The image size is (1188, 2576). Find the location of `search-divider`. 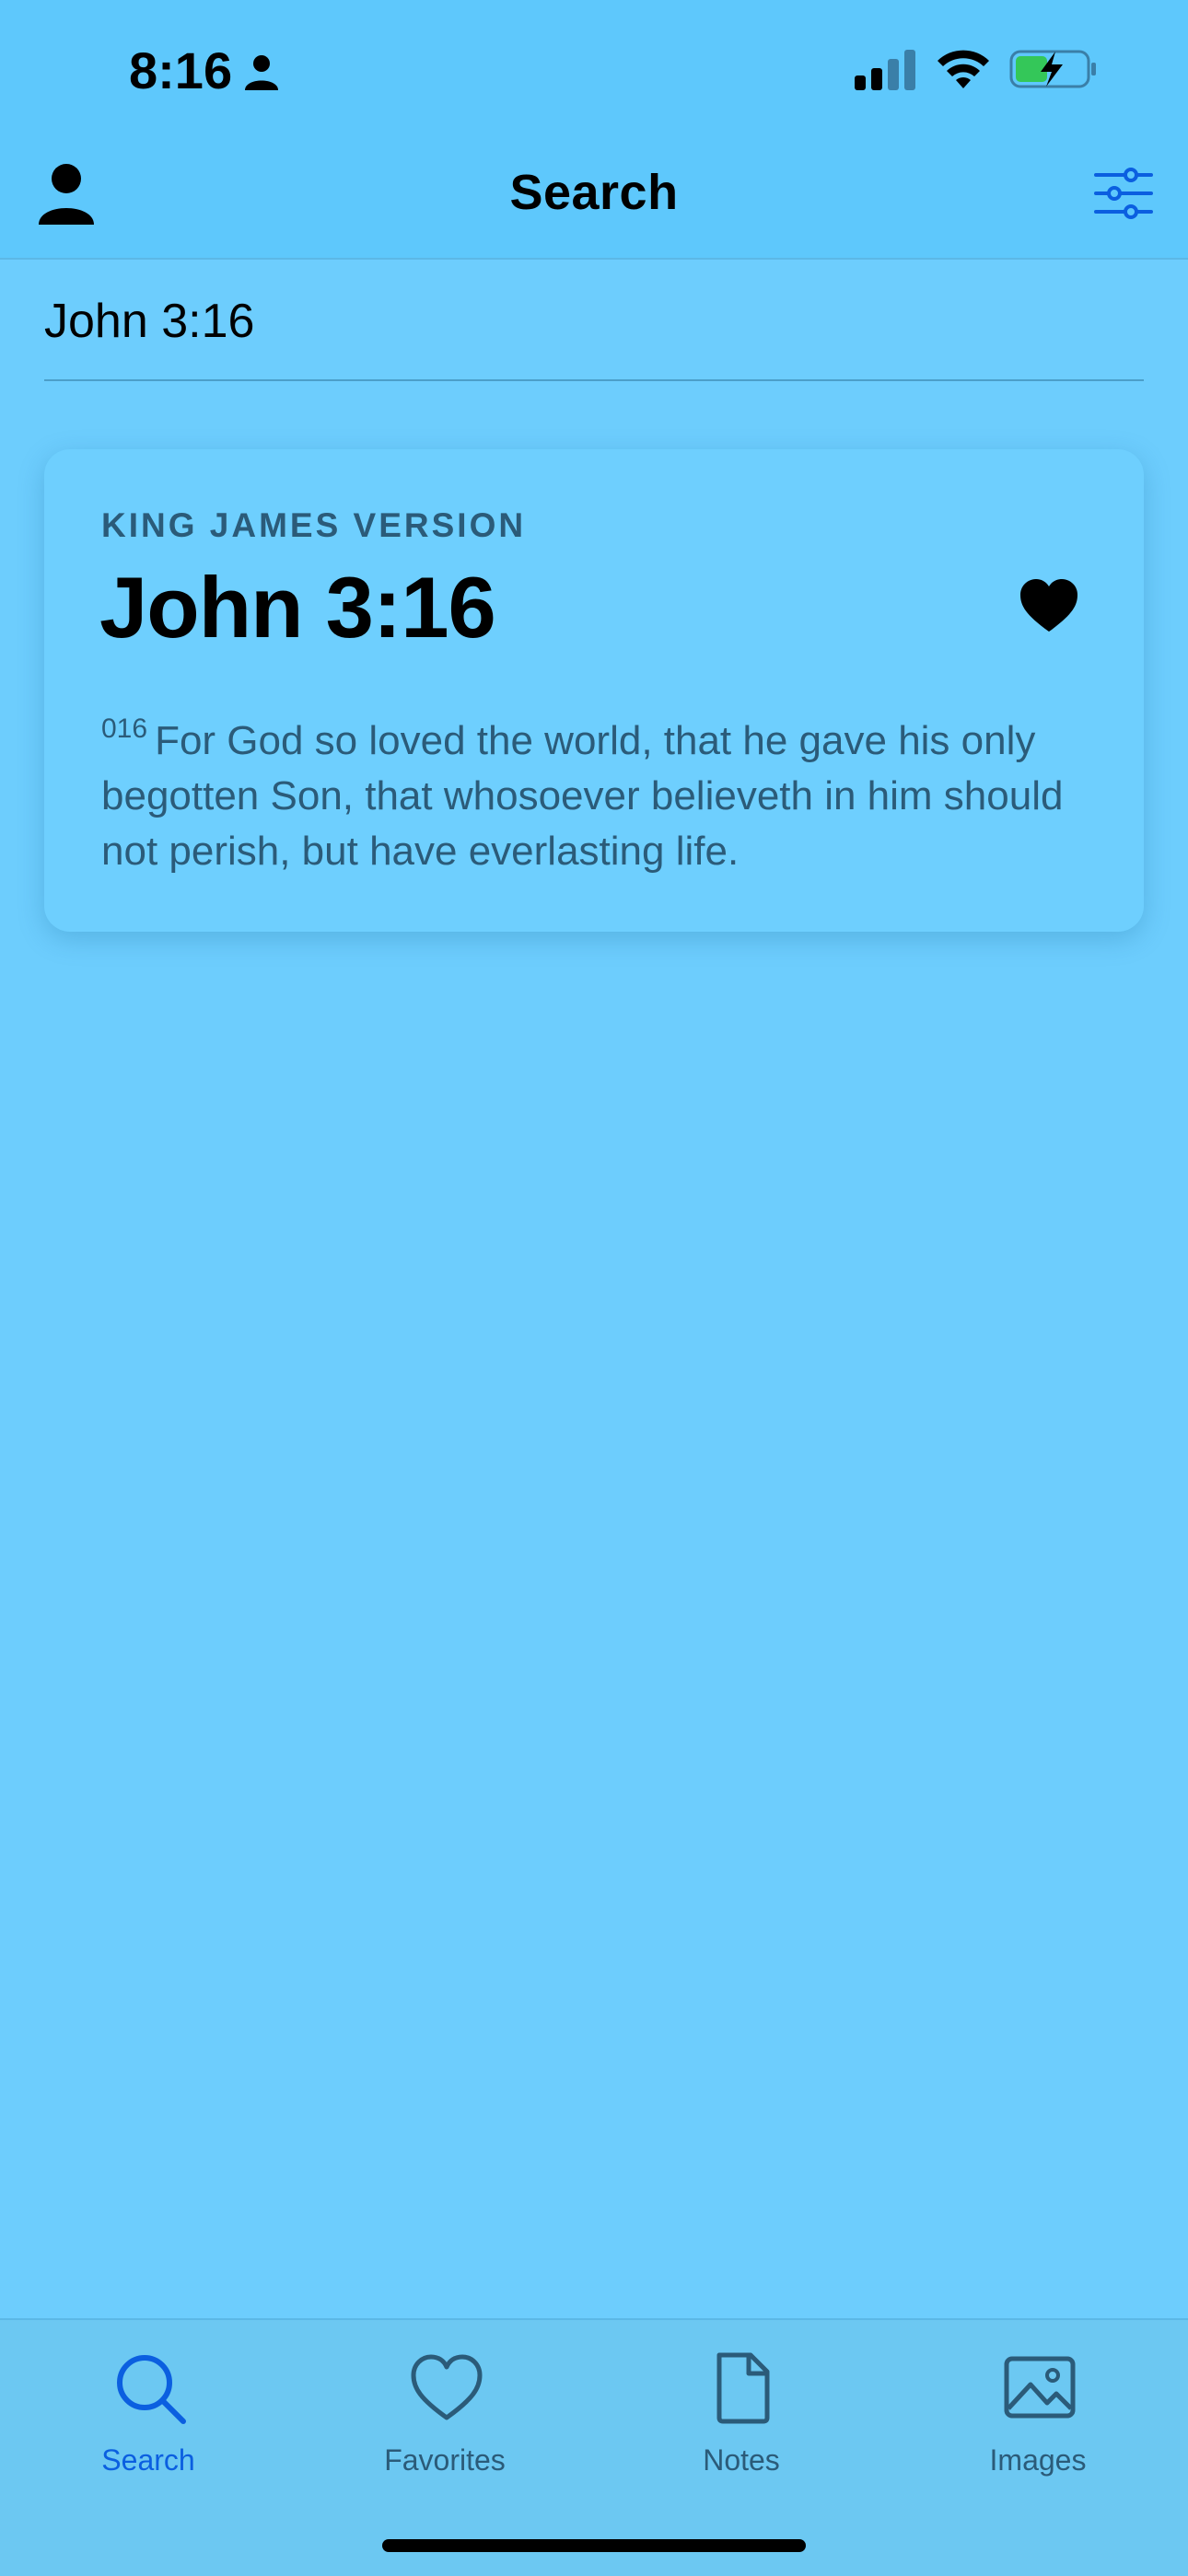

search-divider is located at coordinates (594, 380).